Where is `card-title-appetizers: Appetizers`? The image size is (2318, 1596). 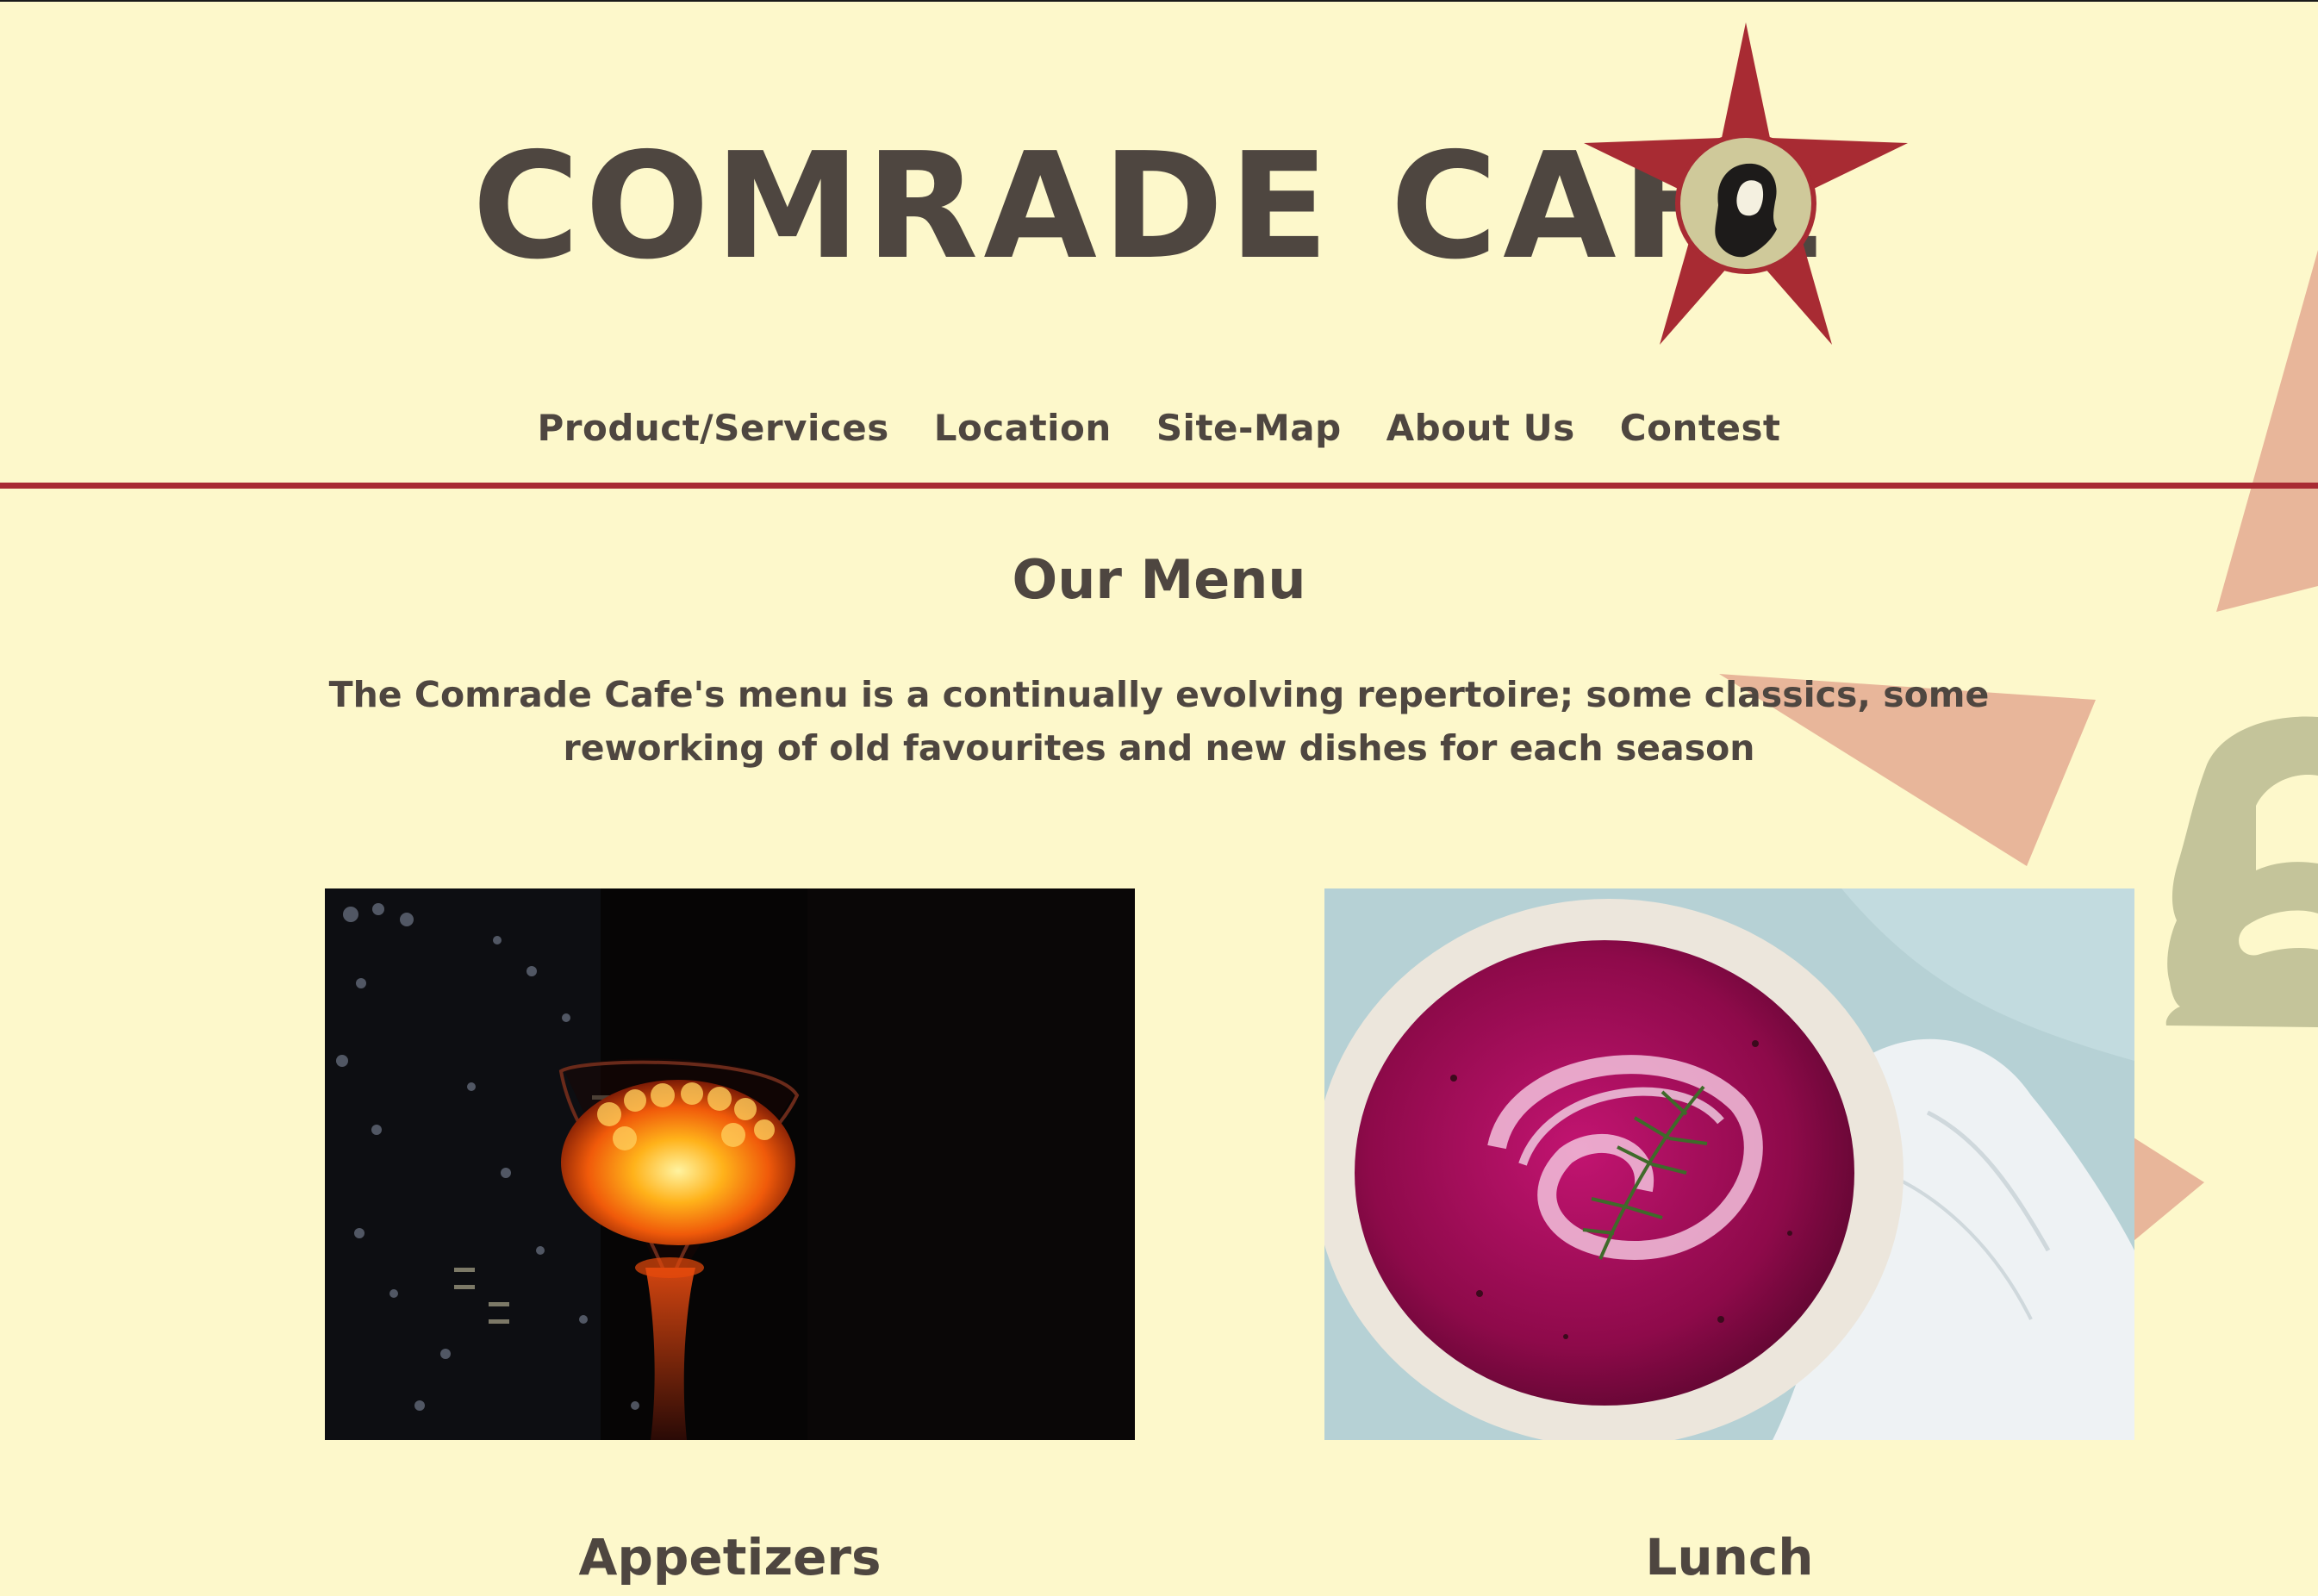
card-title-appetizers: Appetizers is located at coordinates (730, 1557).